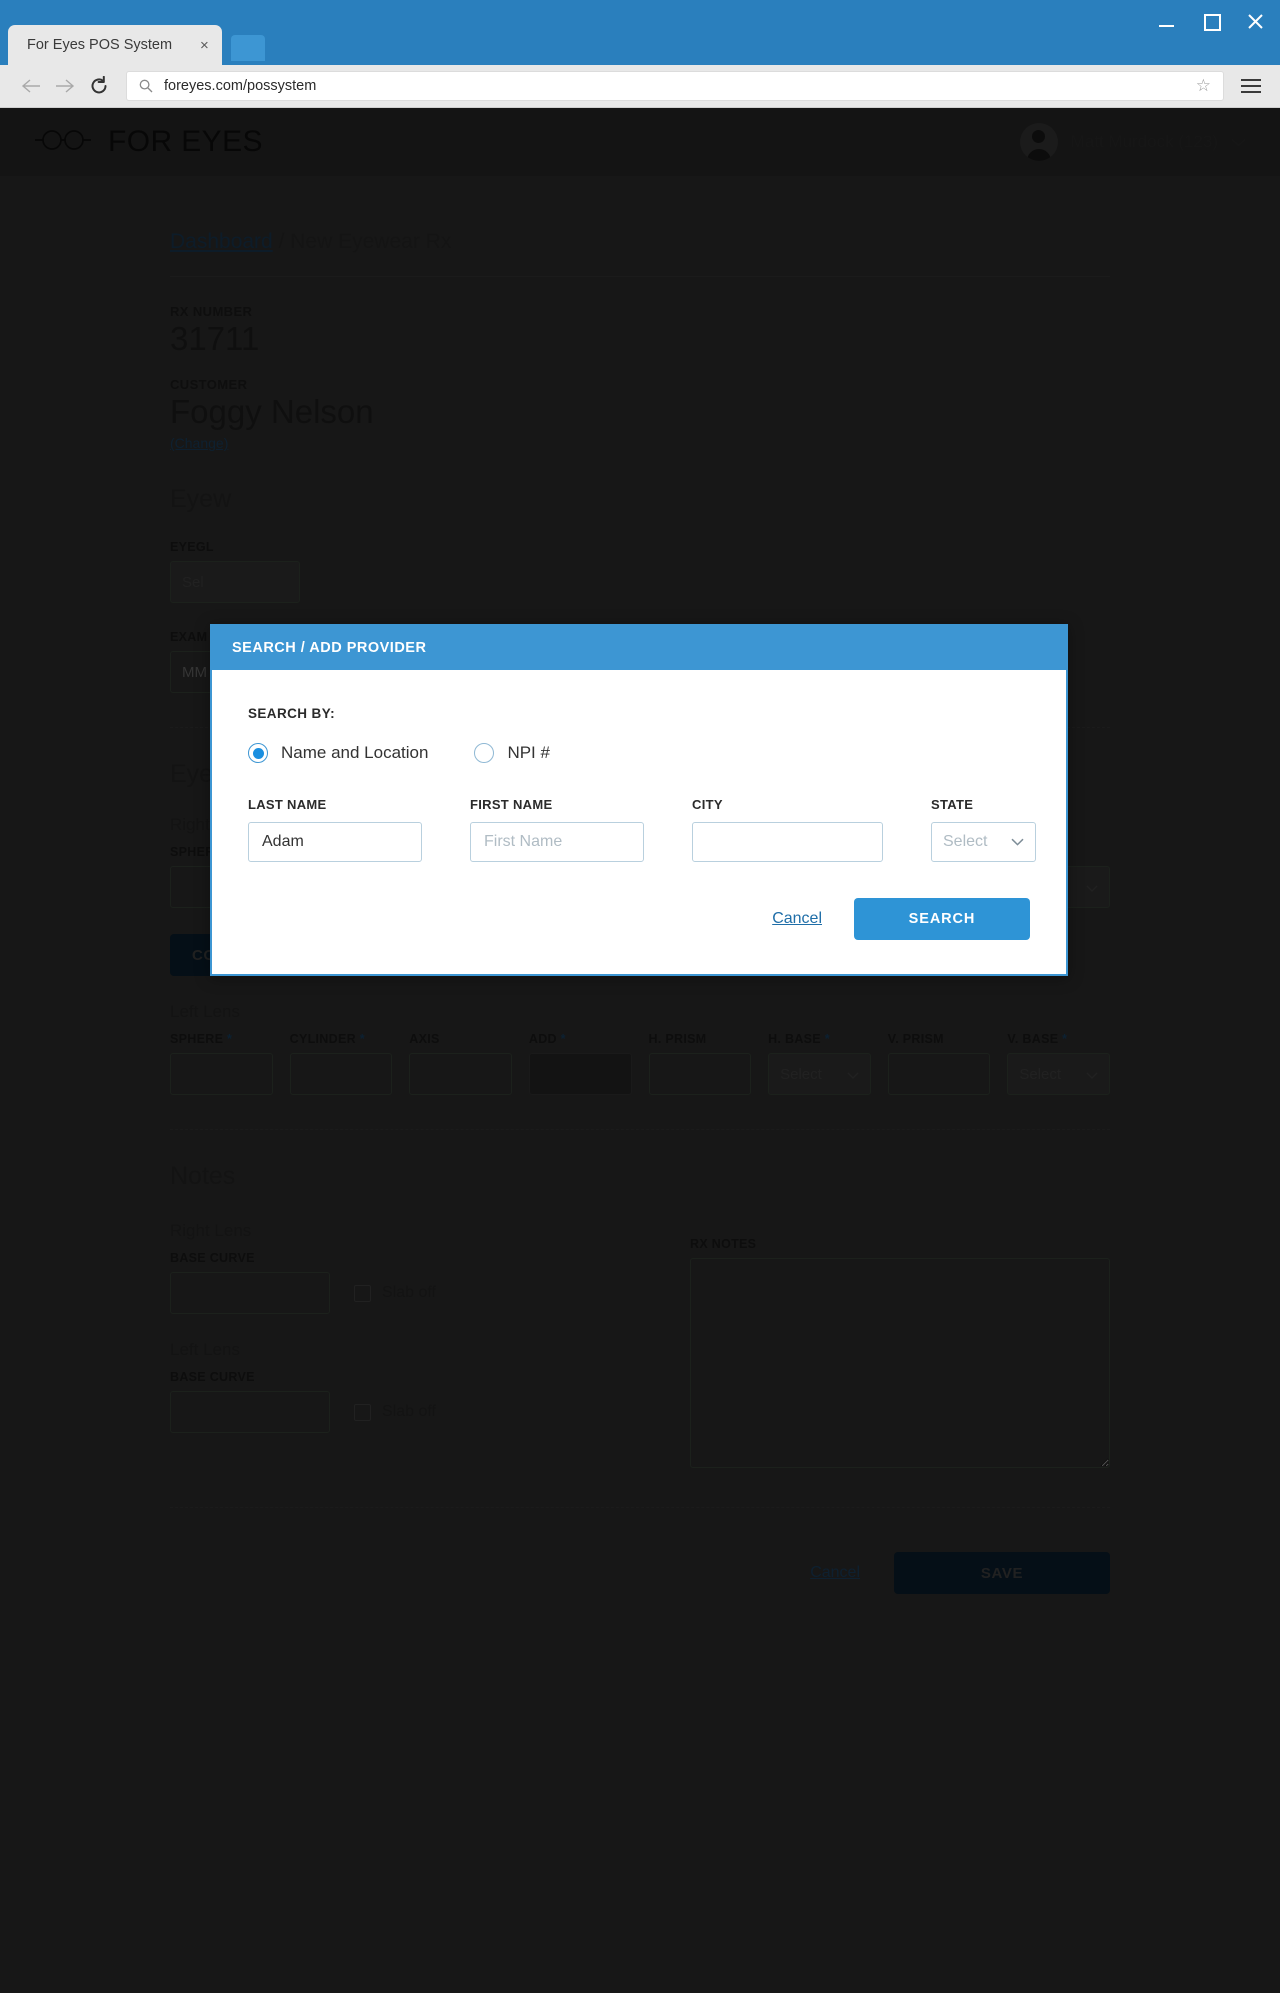 The height and width of the screenshot is (1993, 1280). I want to click on modal-search-button: SEARCH, so click(942, 919).